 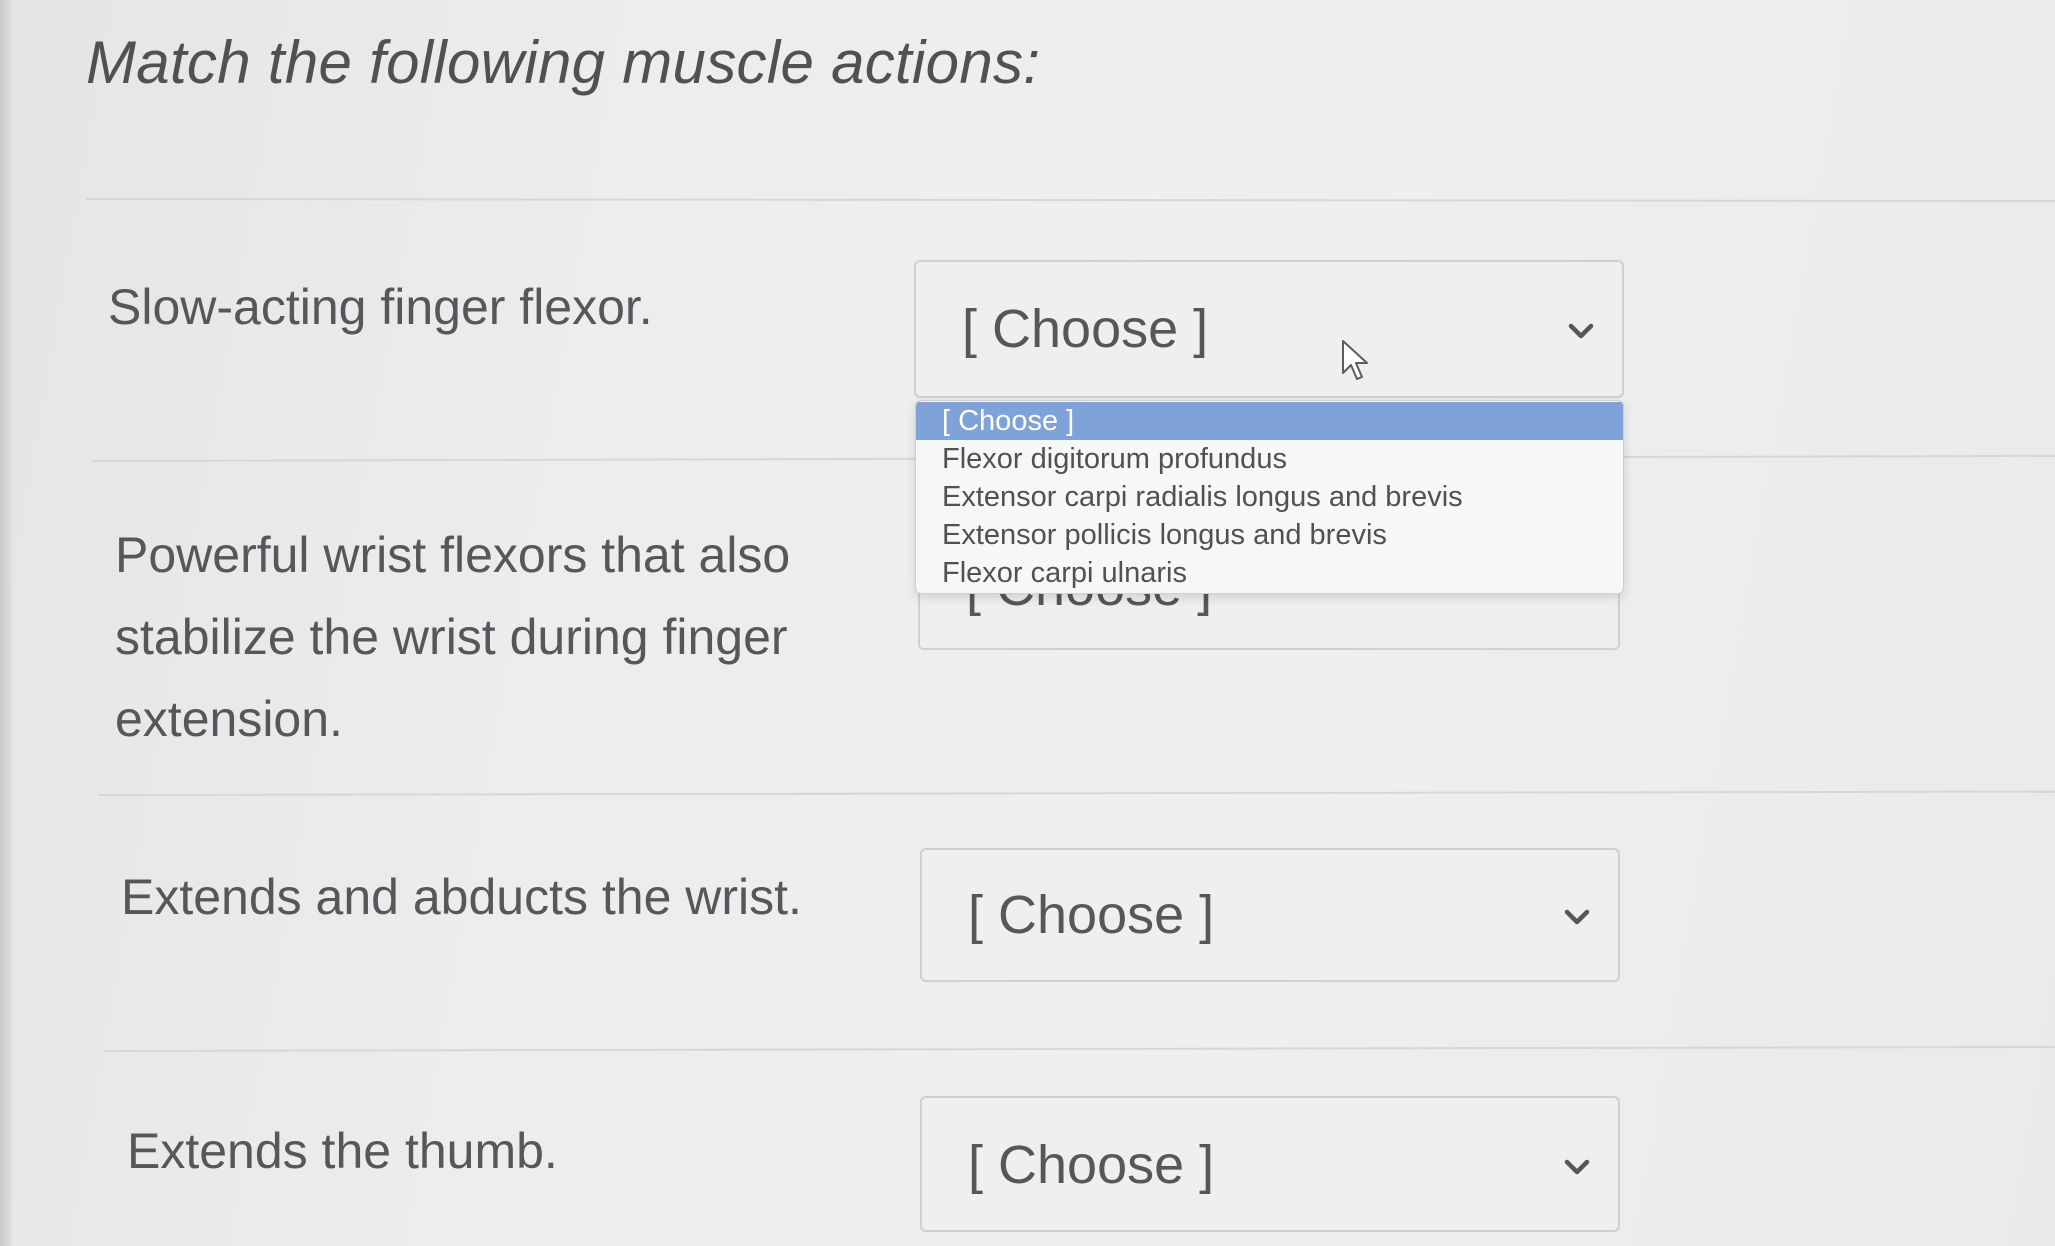 I want to click on prompt-line: Extends the thumb., so click(x=342, y=1151).